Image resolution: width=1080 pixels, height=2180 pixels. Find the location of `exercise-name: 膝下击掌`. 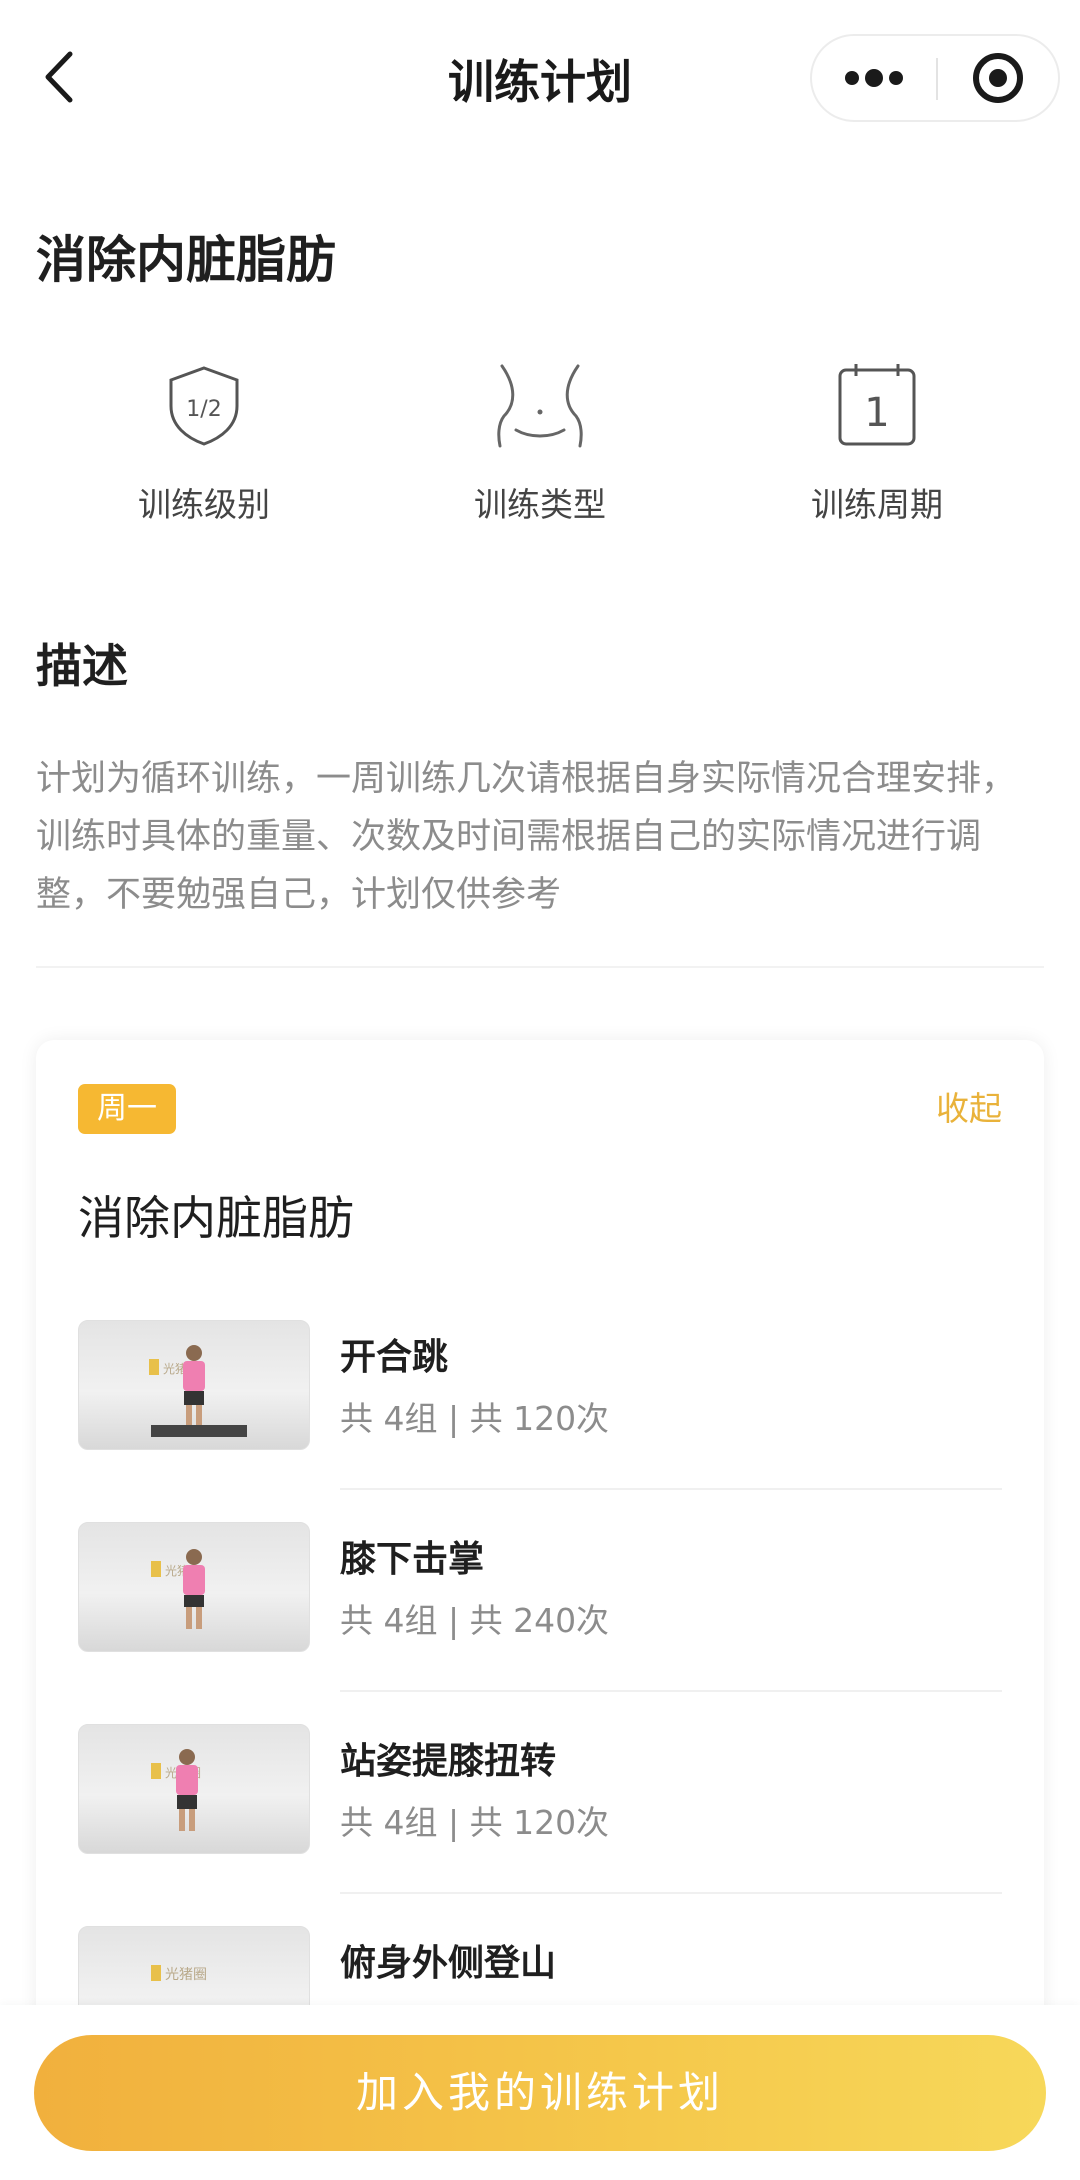

exercise-name: 膝下击掌 is located at coordinates (412, 1559).